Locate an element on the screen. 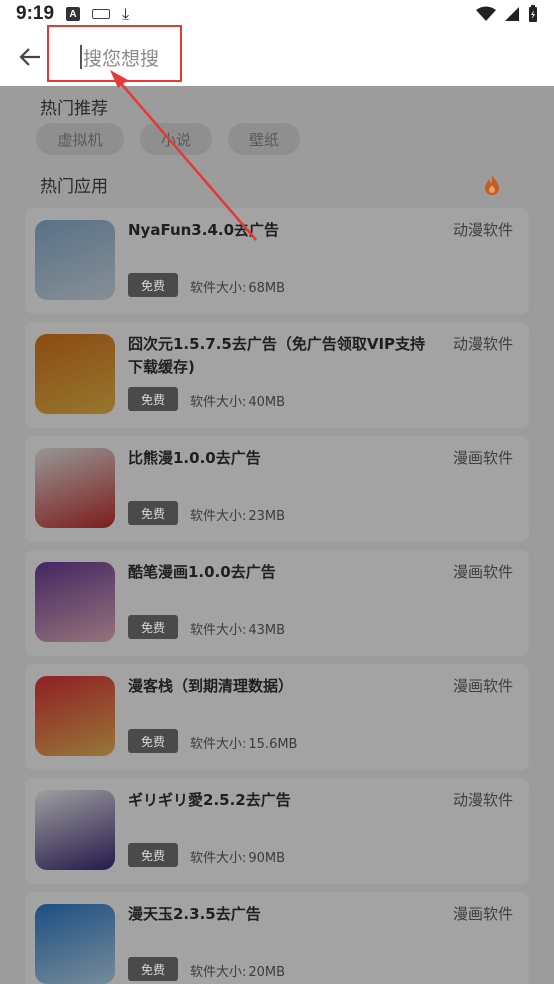 The image size is (554, 984). chip-novel: 小说 is located at coordinates (176, 139).